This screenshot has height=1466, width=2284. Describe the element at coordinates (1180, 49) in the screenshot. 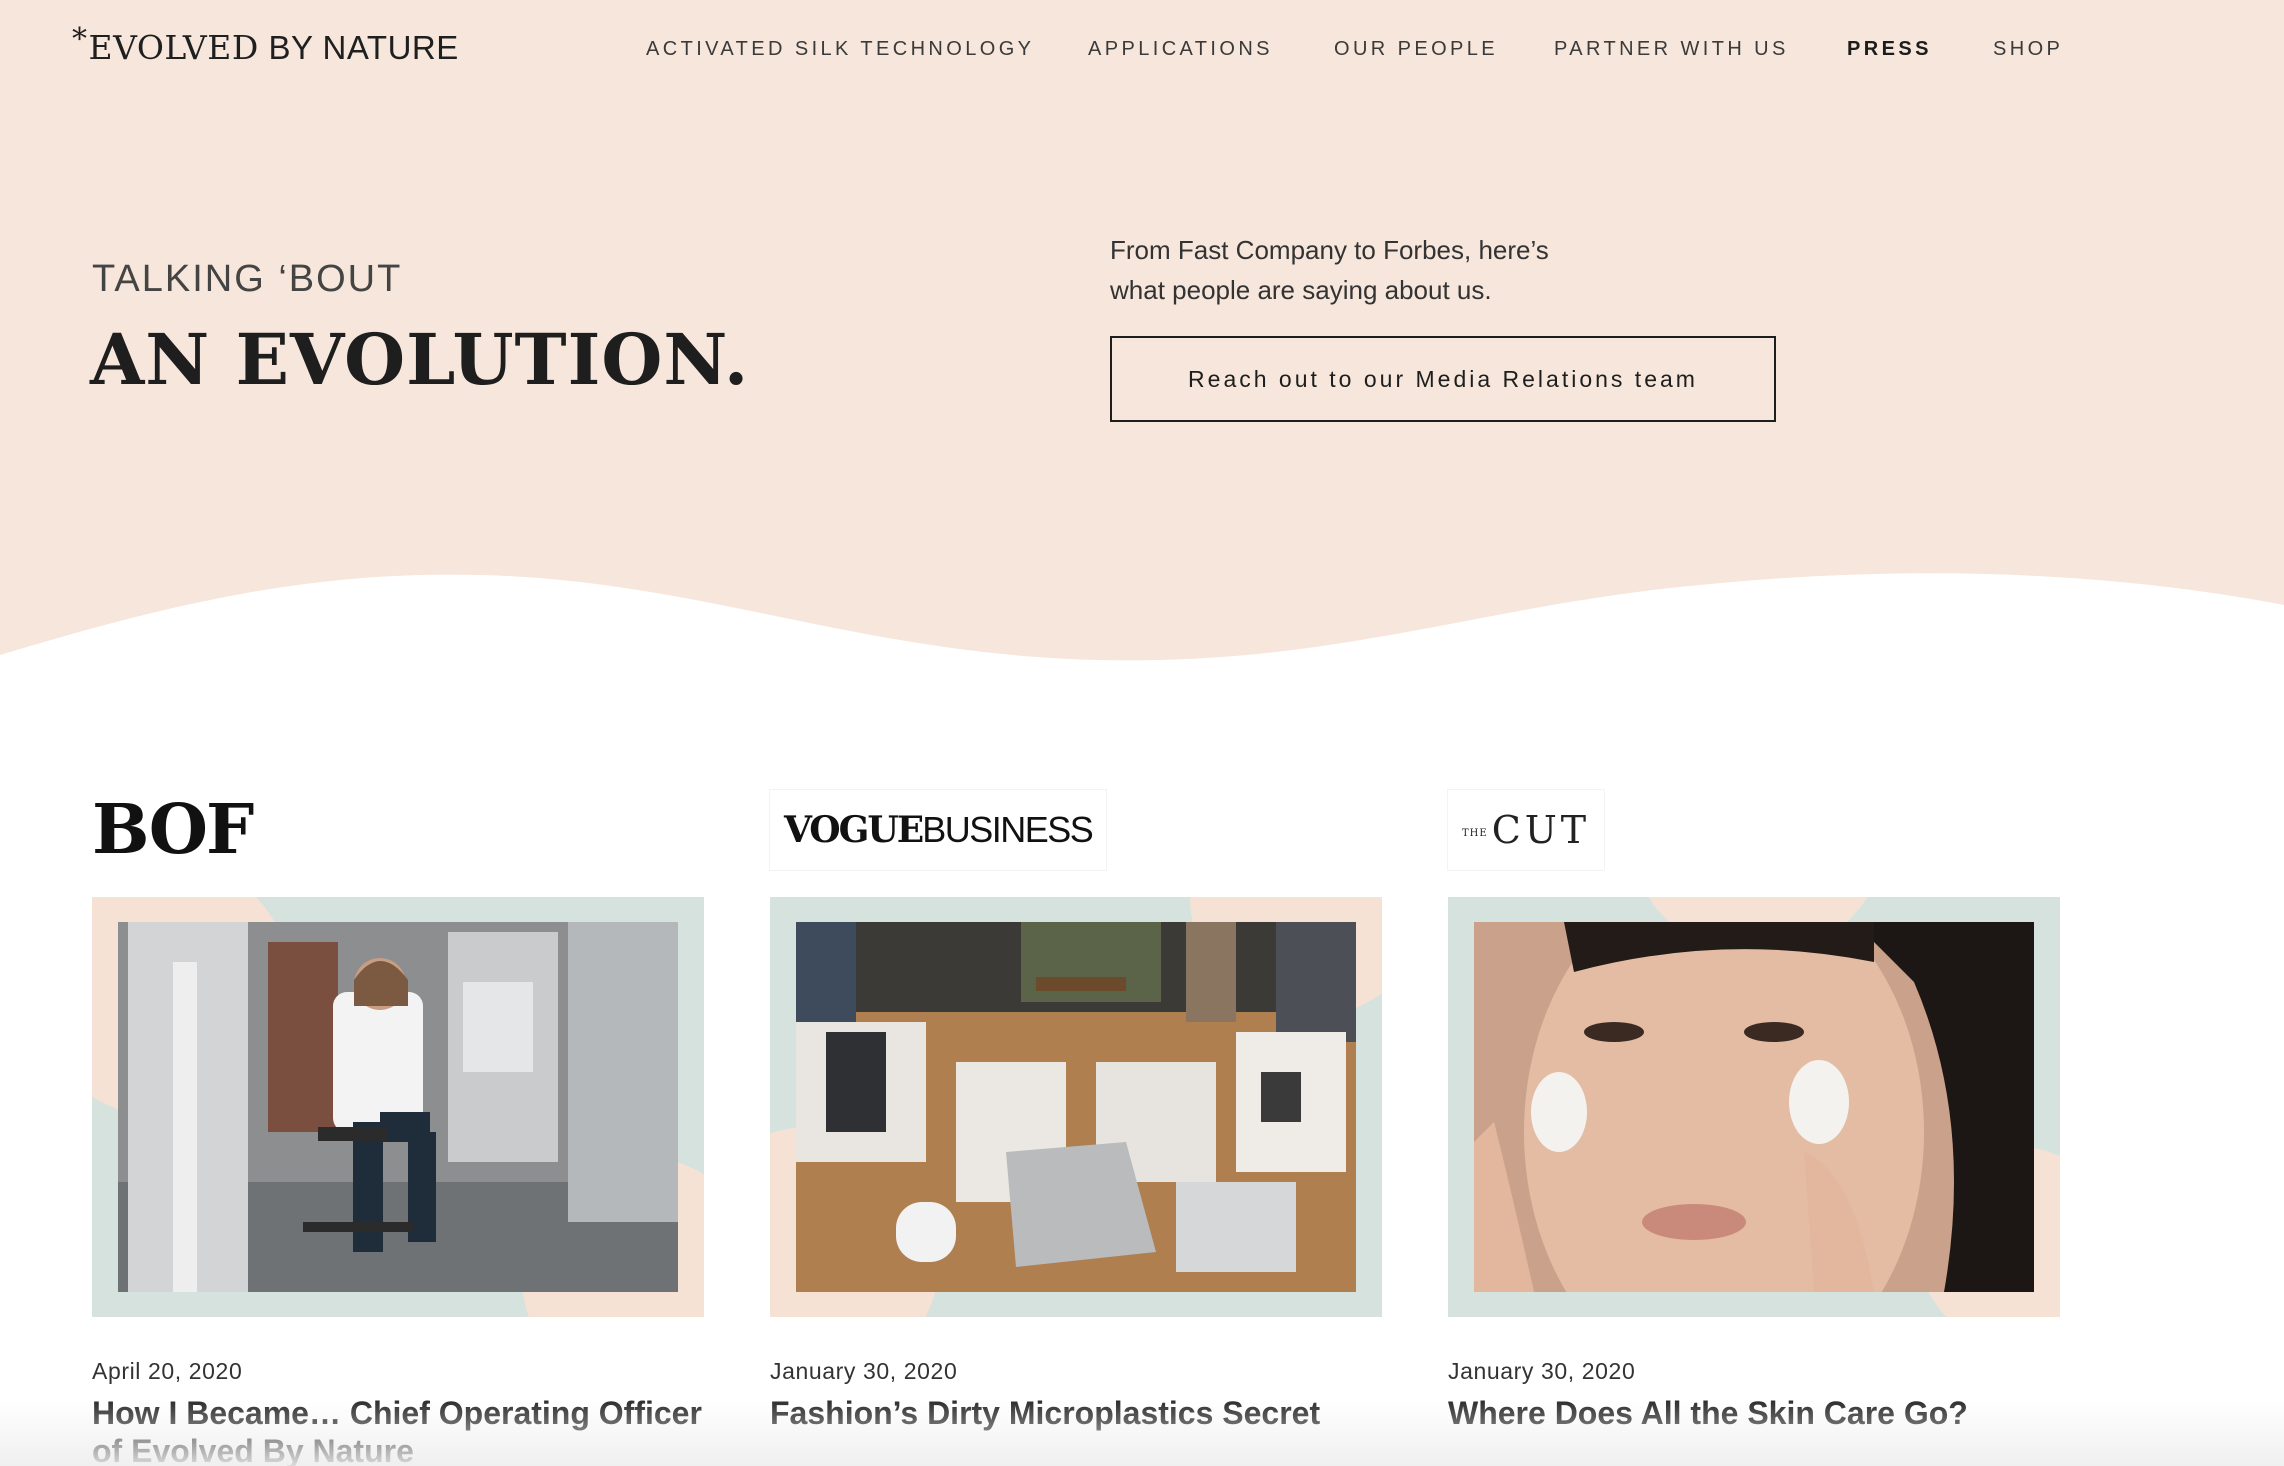

I see `nav-applications: APPLICATIONS` at that location.